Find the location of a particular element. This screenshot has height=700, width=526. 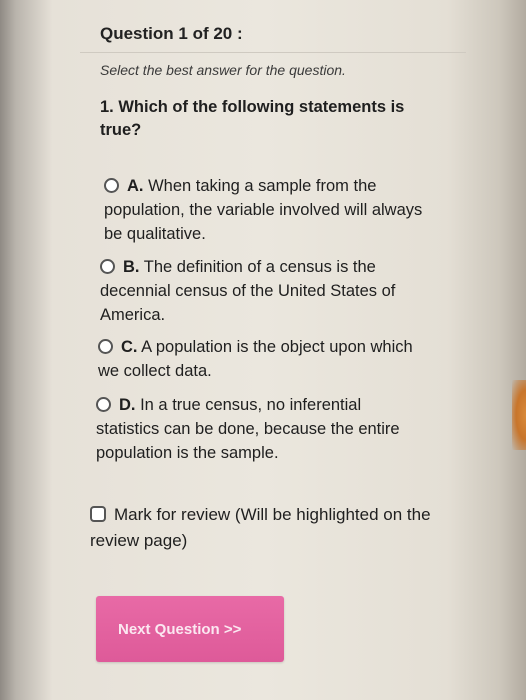

next-question-button: Next Question >> is located at coordinates (190, 629).